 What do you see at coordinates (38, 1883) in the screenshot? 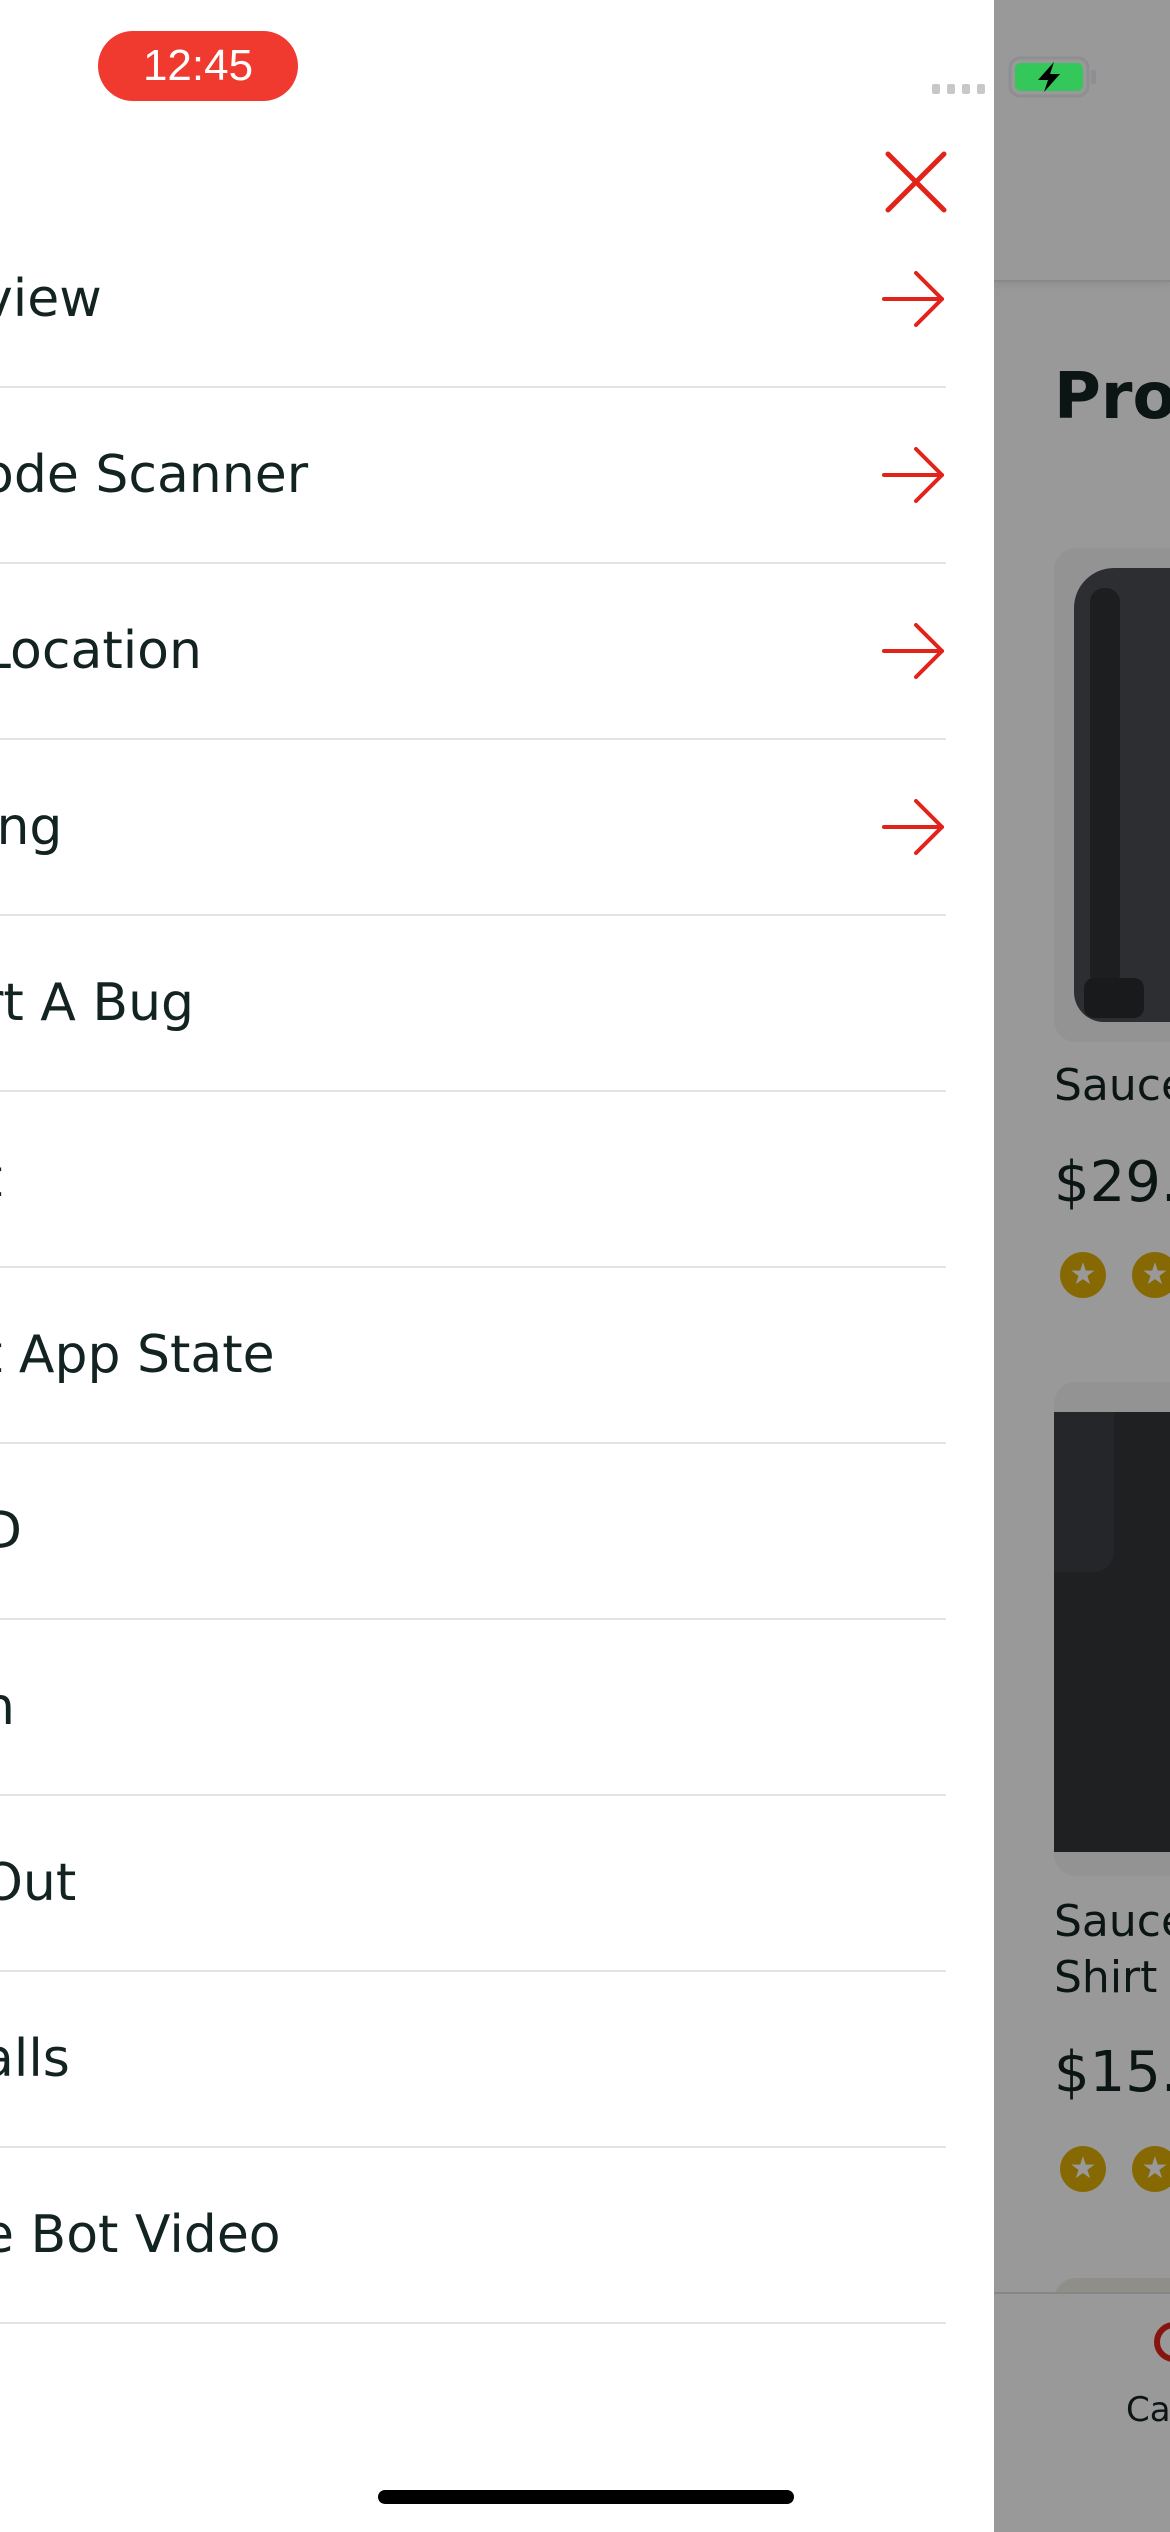
I see `menu-item-label: Out` at bounding box center [38, 1883].